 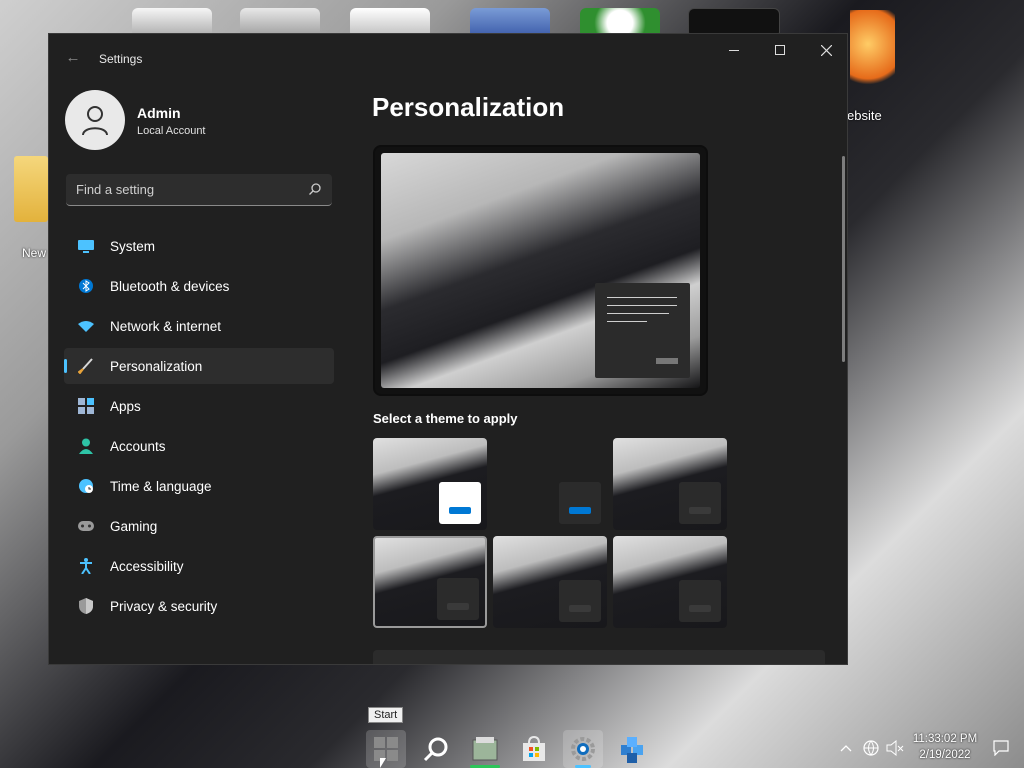 I want to click on account-type: Local Account, so click(x=171, y=131).